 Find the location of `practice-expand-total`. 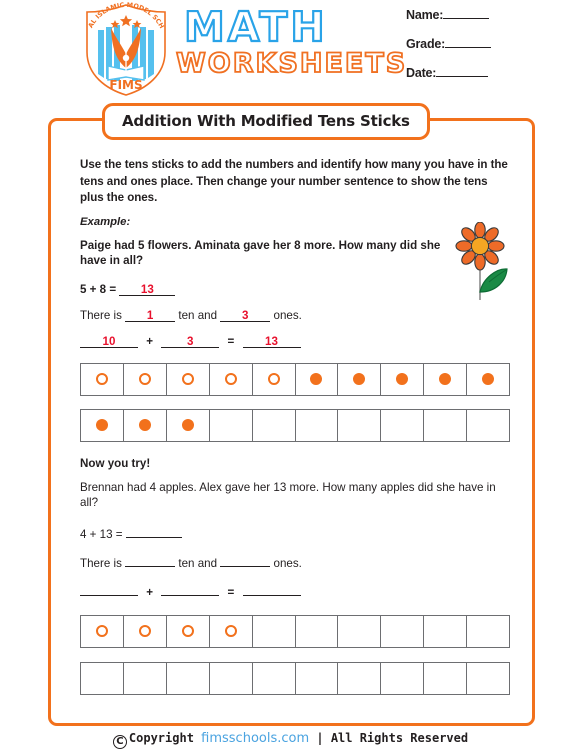

practice-expand-total is located at coordinates (271, 589).